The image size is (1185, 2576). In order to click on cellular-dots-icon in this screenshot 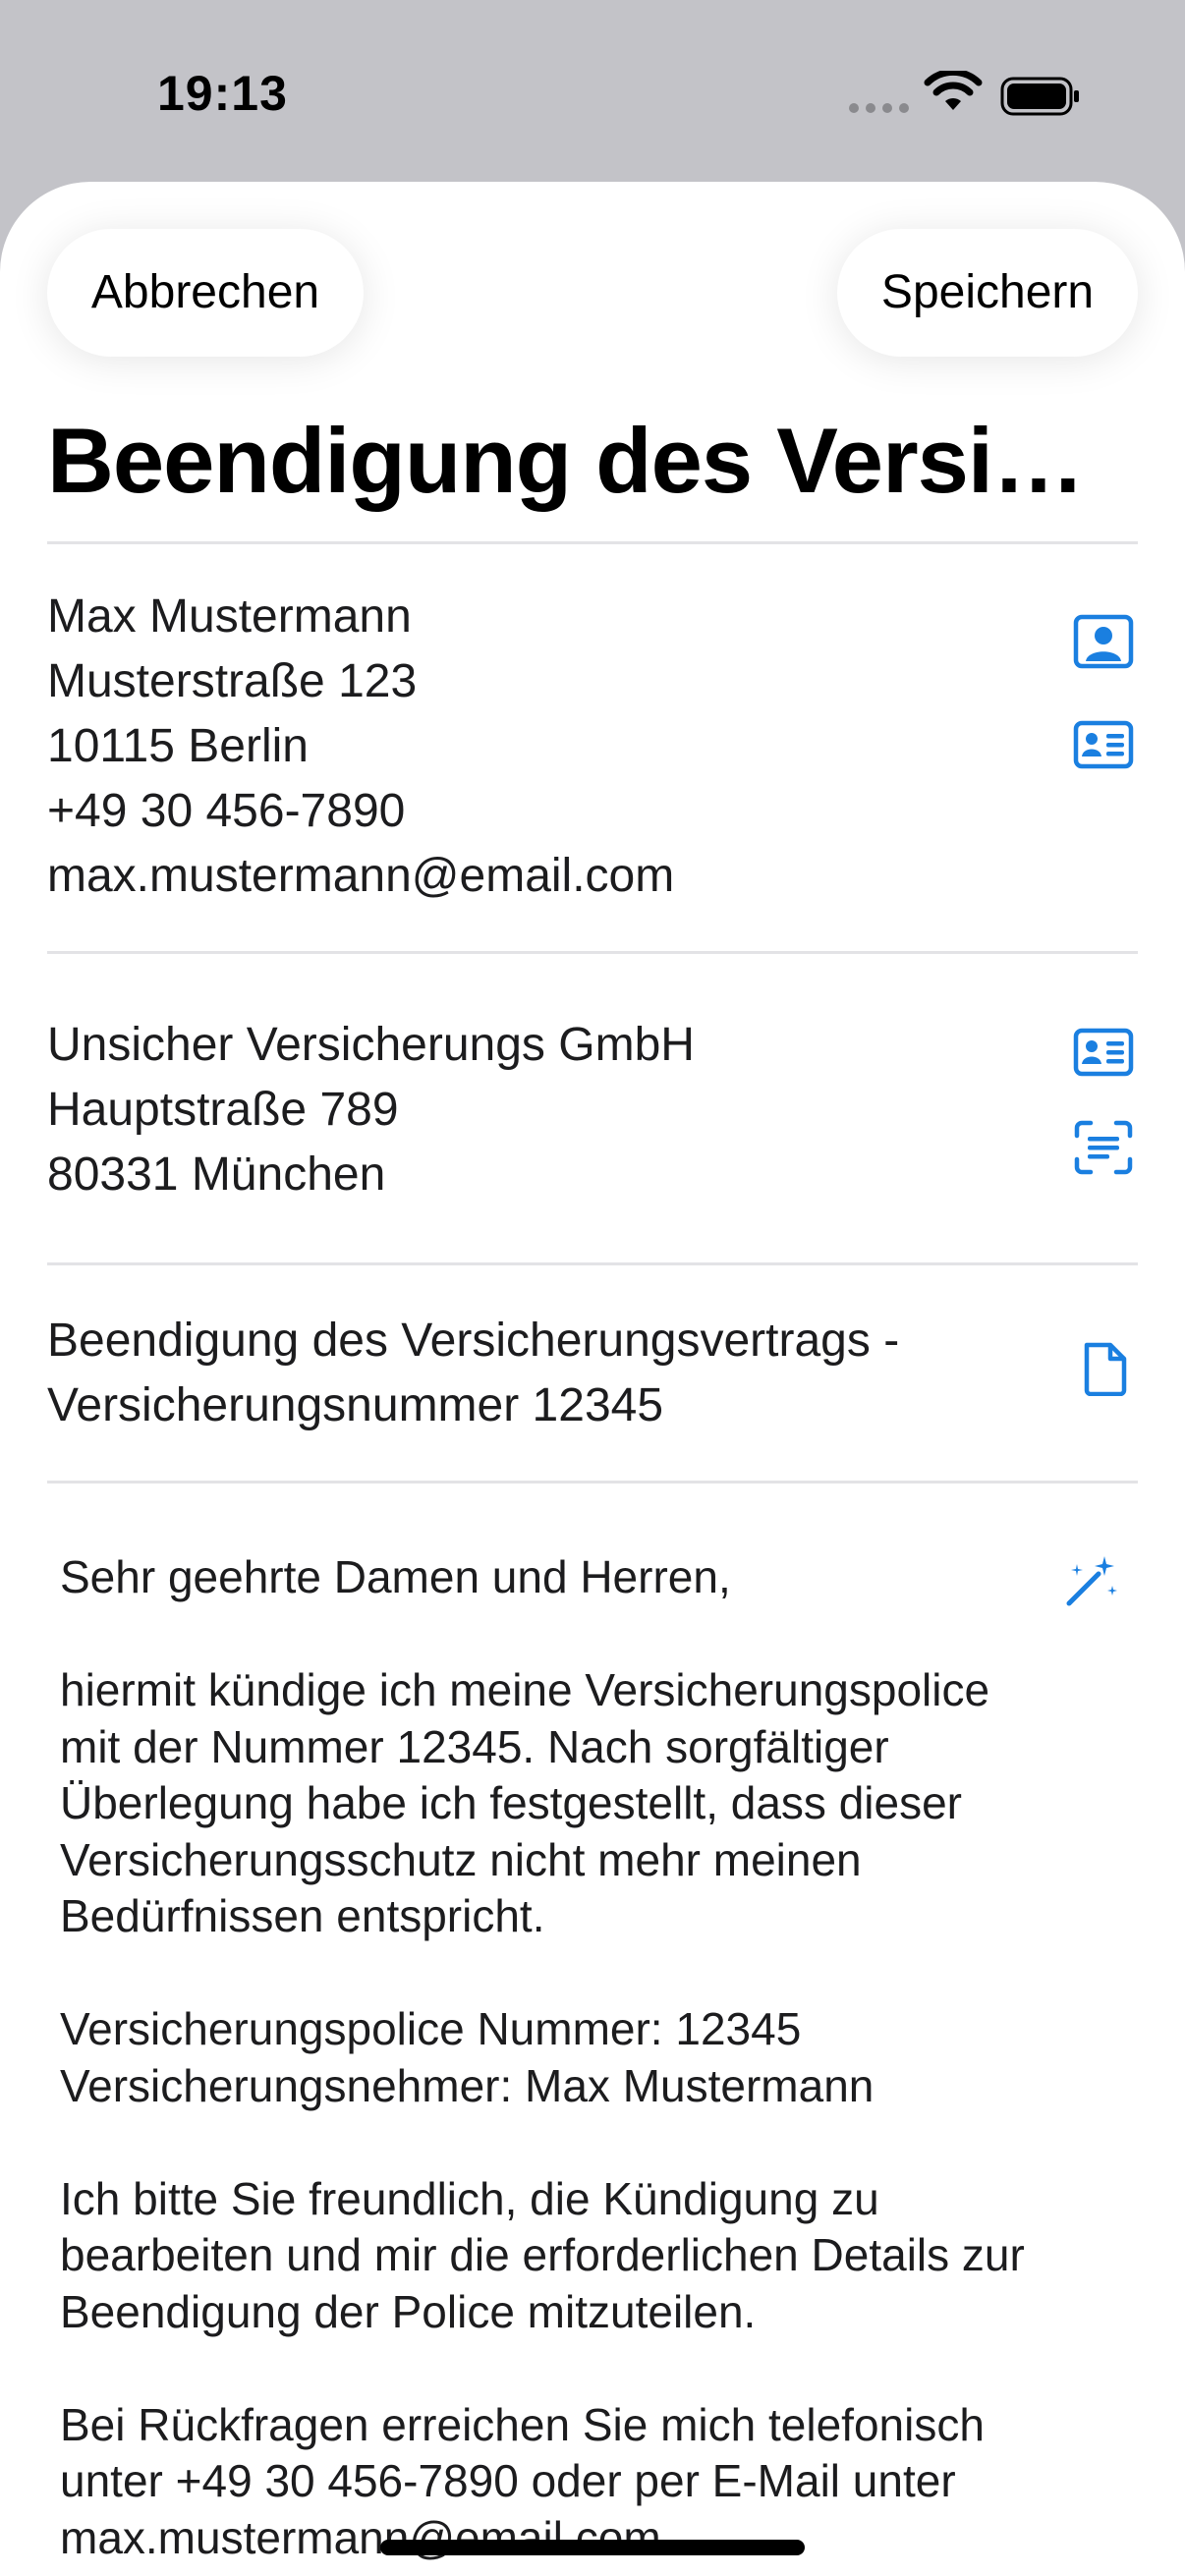, I will do `click(879, 108)`.